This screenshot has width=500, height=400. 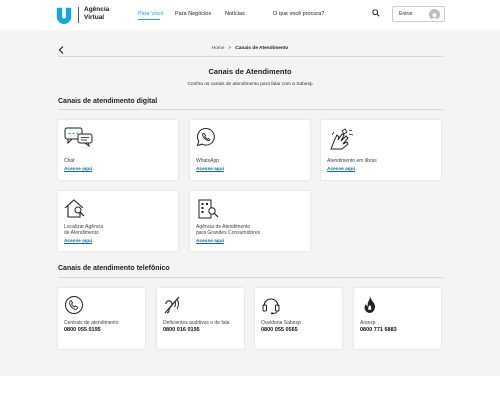 What do you see at coordinates (368, 323) in the screenshot?
I see `card-label: Arsesp` at bounding box center [368, 323].